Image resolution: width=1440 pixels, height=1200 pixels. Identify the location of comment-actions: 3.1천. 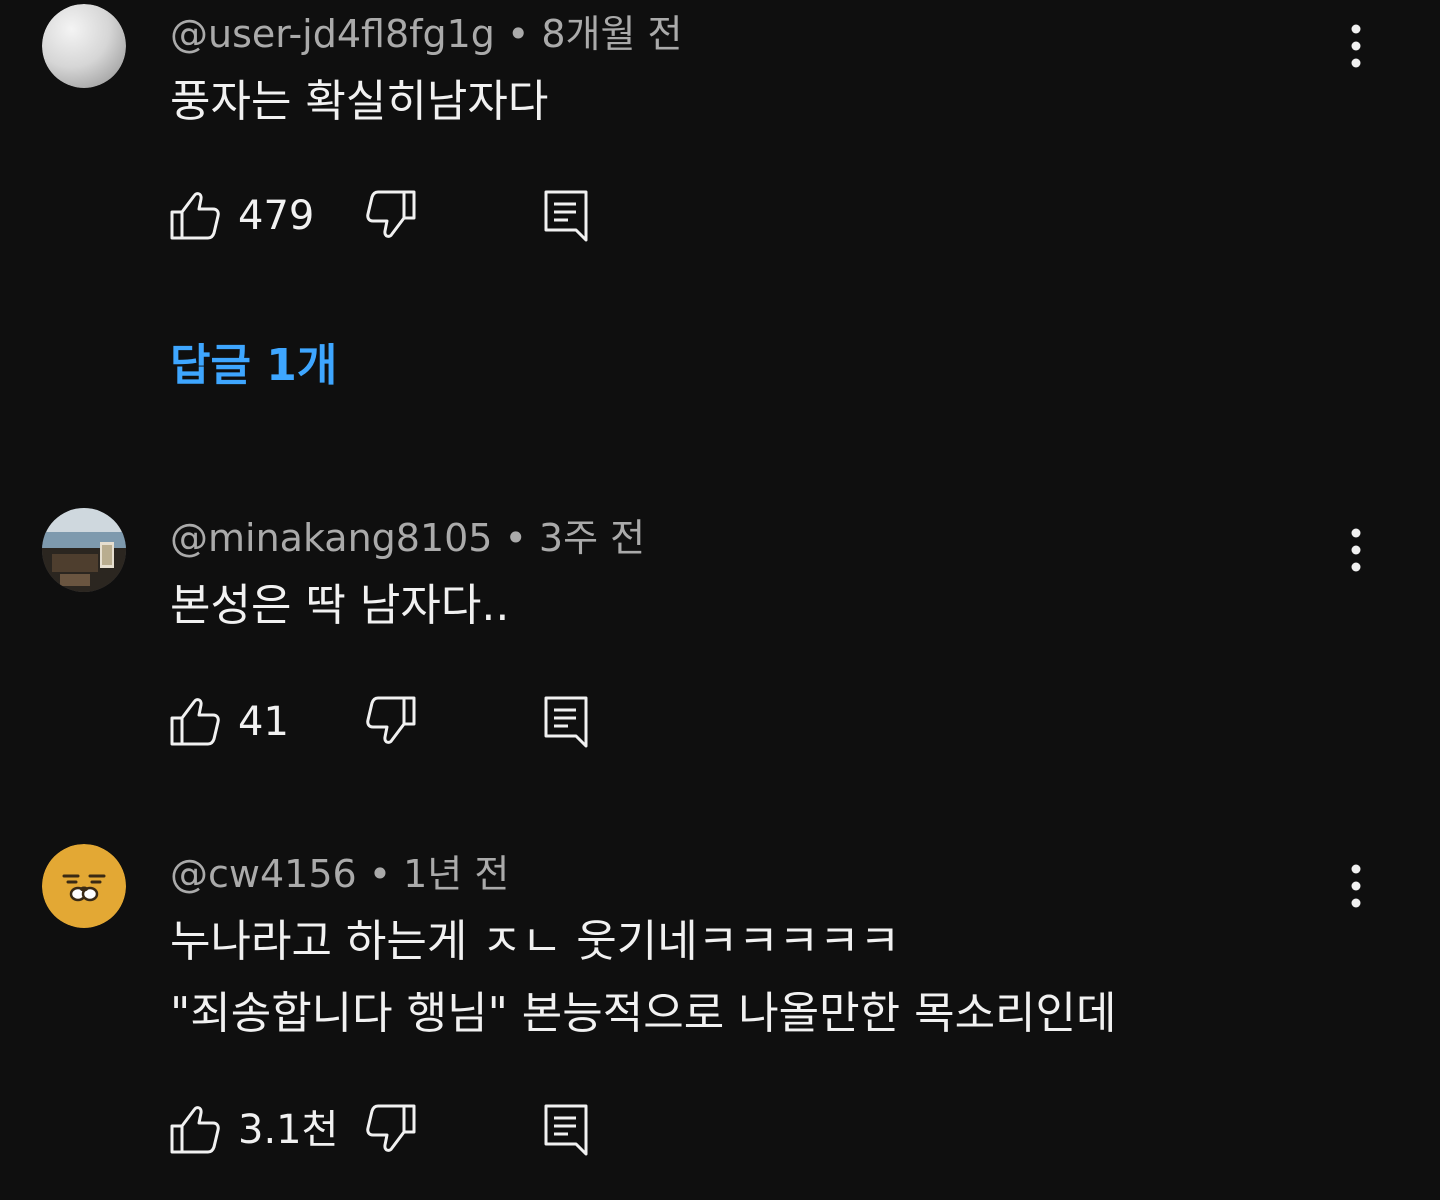
(388, 1132).